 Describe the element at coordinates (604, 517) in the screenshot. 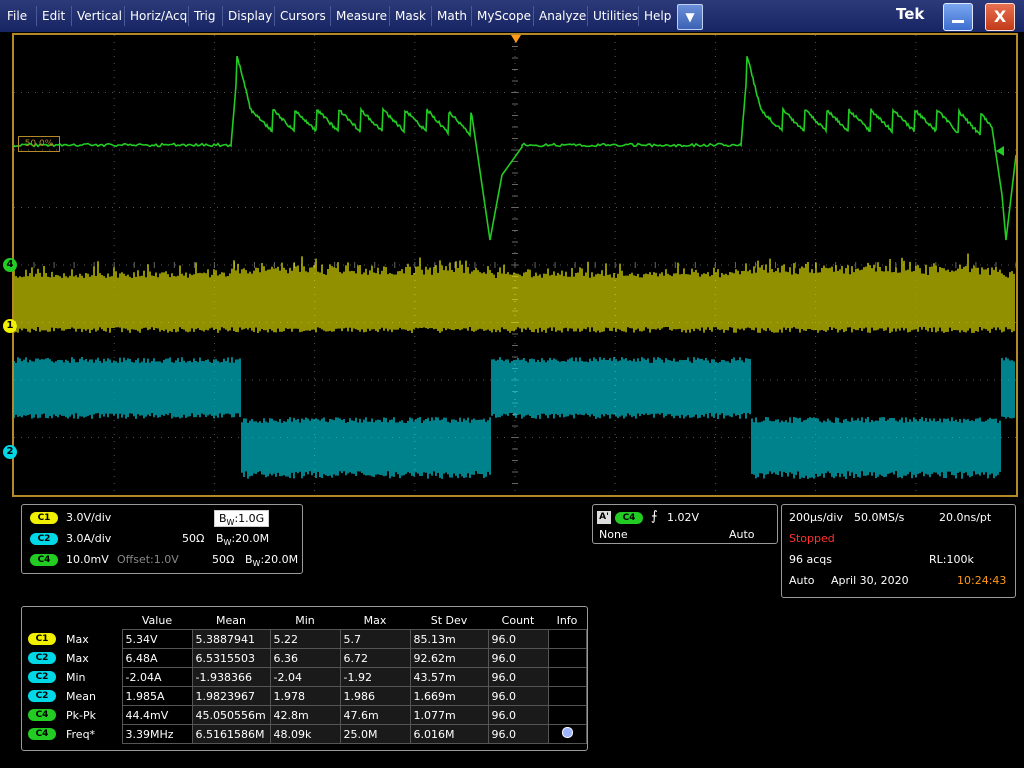

I see `trigger-a-badge: A'` at that location.